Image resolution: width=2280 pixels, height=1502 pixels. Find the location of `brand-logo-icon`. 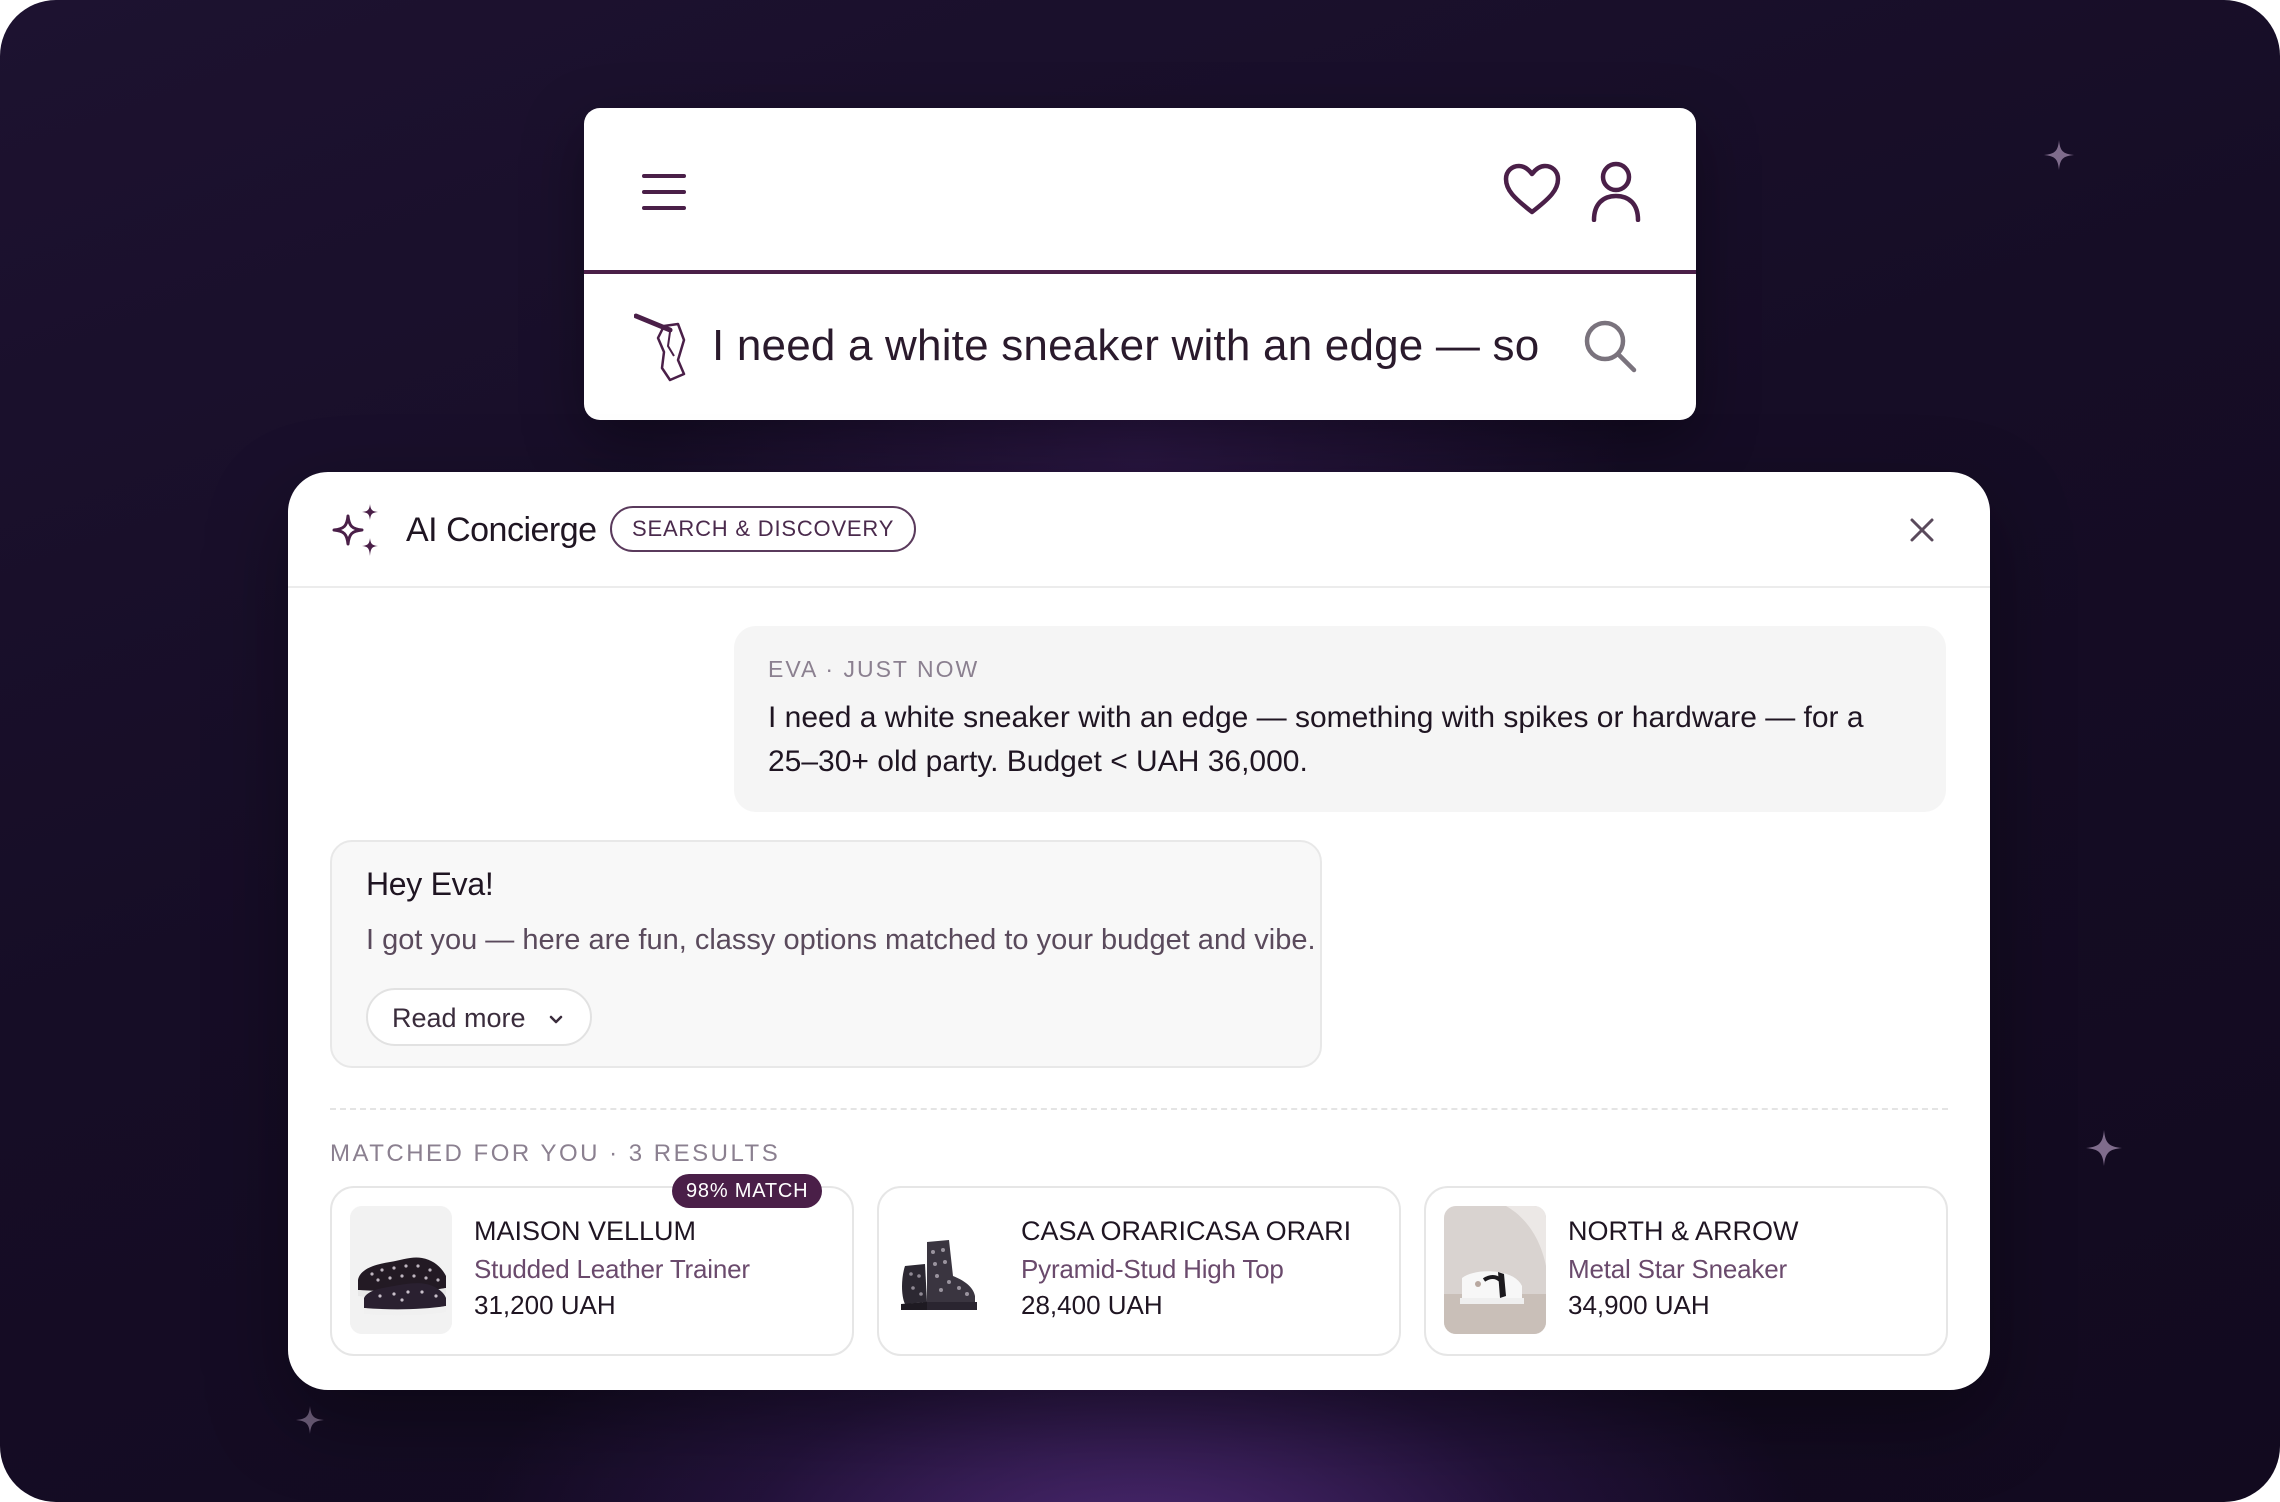

brand-logo-icon is located at coordinates (660, 347).